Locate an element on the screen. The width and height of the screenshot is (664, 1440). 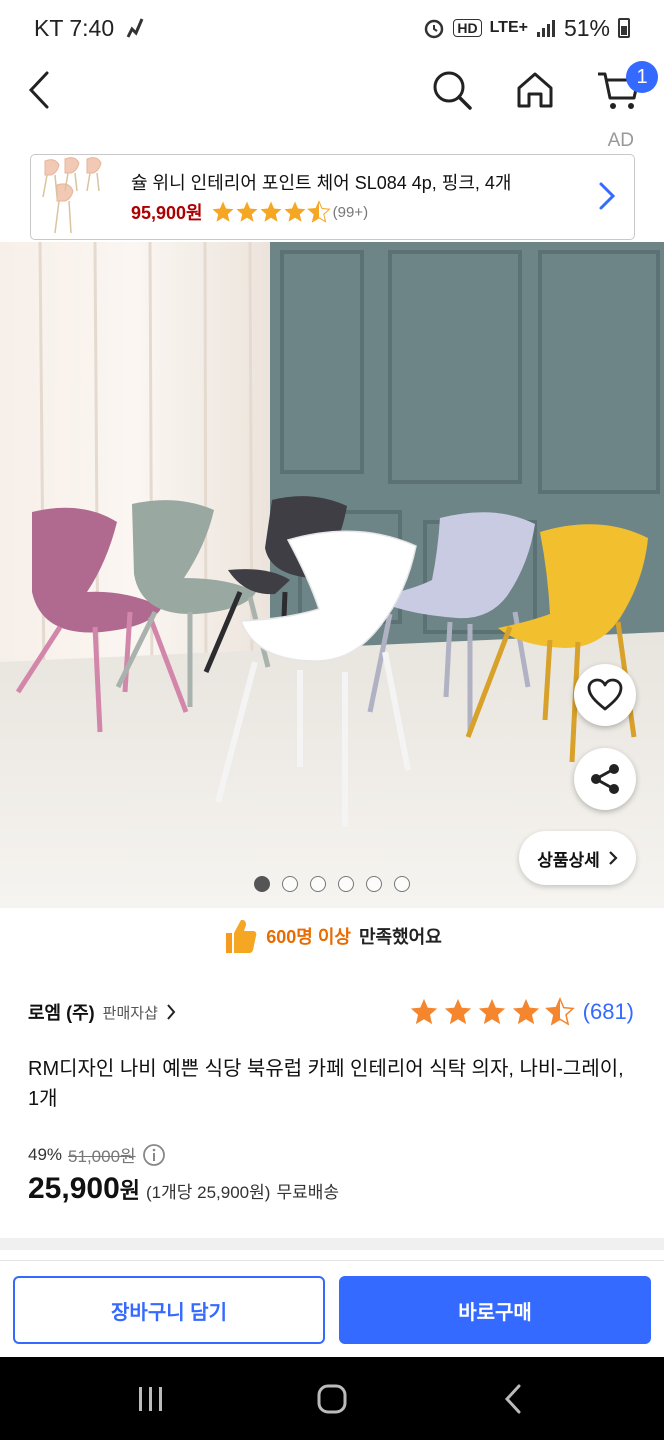
product-rating: (681) is located at coordinates (521, 1012).